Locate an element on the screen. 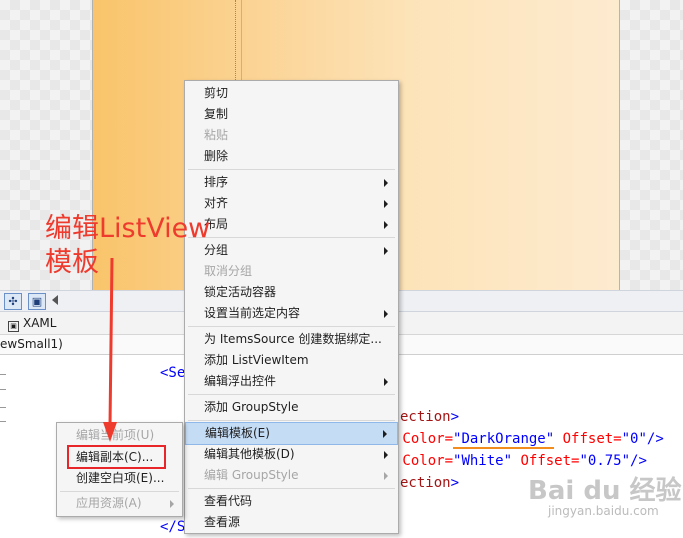 This screenshot has height=538, width=683. watermark-logo: Bai du 经验 is located at coordinates (605, 491).